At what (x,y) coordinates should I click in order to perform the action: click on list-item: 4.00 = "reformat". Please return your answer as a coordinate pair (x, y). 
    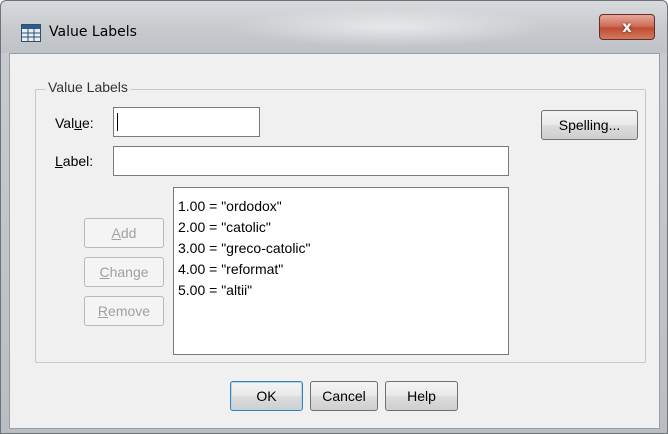
    Looking at the image, I should click on (343, 269).